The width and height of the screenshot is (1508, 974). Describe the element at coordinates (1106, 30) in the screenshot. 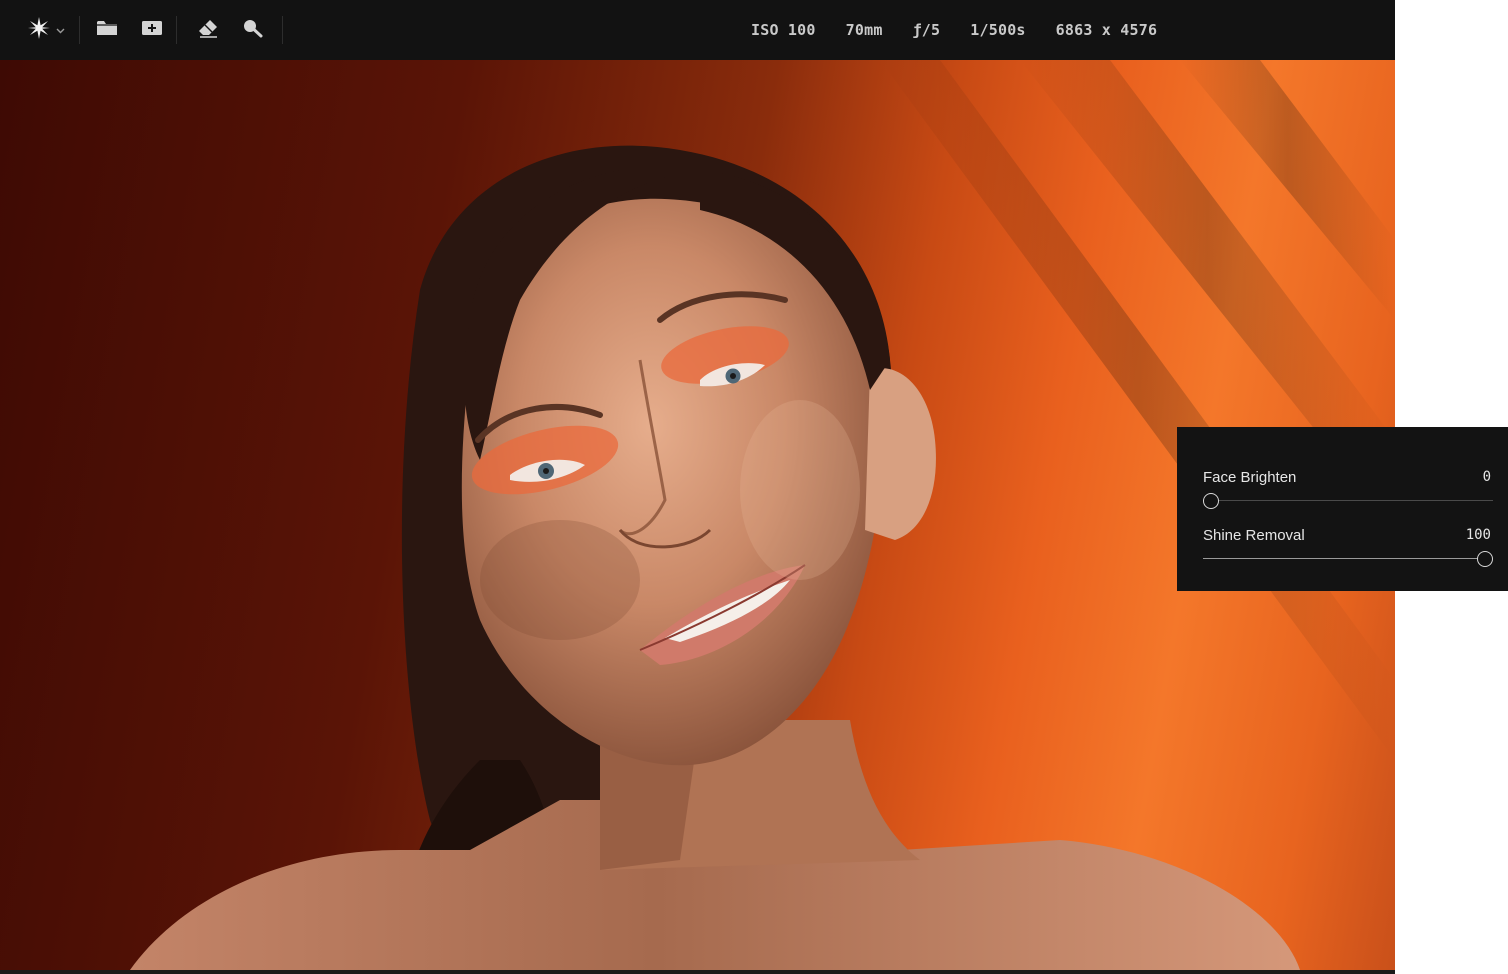

I see `image-dimensions: 6863 x 4576` at that location.